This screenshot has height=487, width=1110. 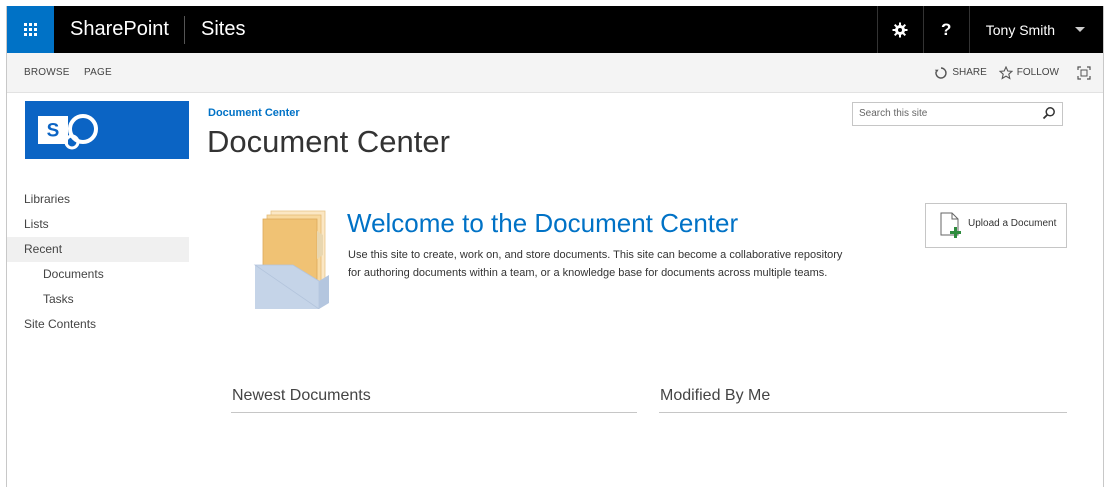 What do you see at coordinates (1037, 72) in the screenshot?
I see `follow-label: FOLLOW` at bounding box center [1037, 72].